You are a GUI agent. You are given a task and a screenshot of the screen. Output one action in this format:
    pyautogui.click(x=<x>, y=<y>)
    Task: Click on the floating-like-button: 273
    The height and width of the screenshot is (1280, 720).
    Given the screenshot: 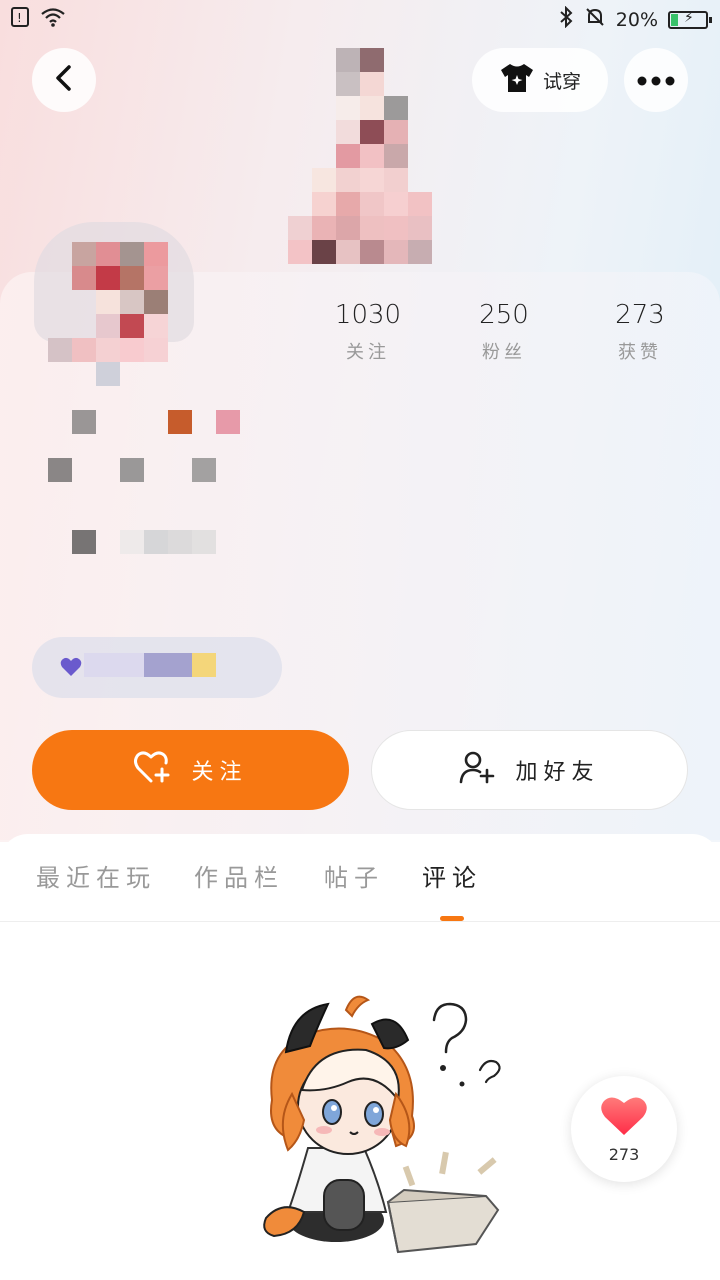 What is the action you would take?
    pyautogui.click(x=624, y=1129)
    